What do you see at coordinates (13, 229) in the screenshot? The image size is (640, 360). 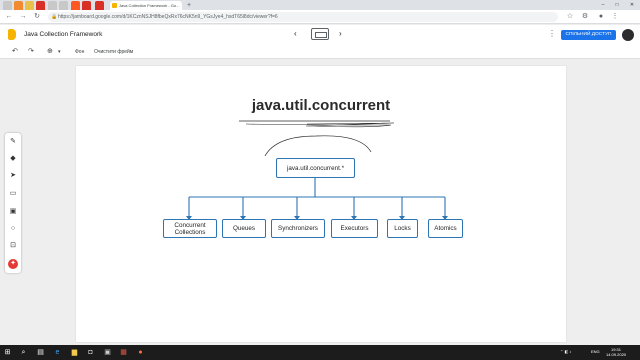 I see `shape-icon: ○` at bounding box center [13, 229].